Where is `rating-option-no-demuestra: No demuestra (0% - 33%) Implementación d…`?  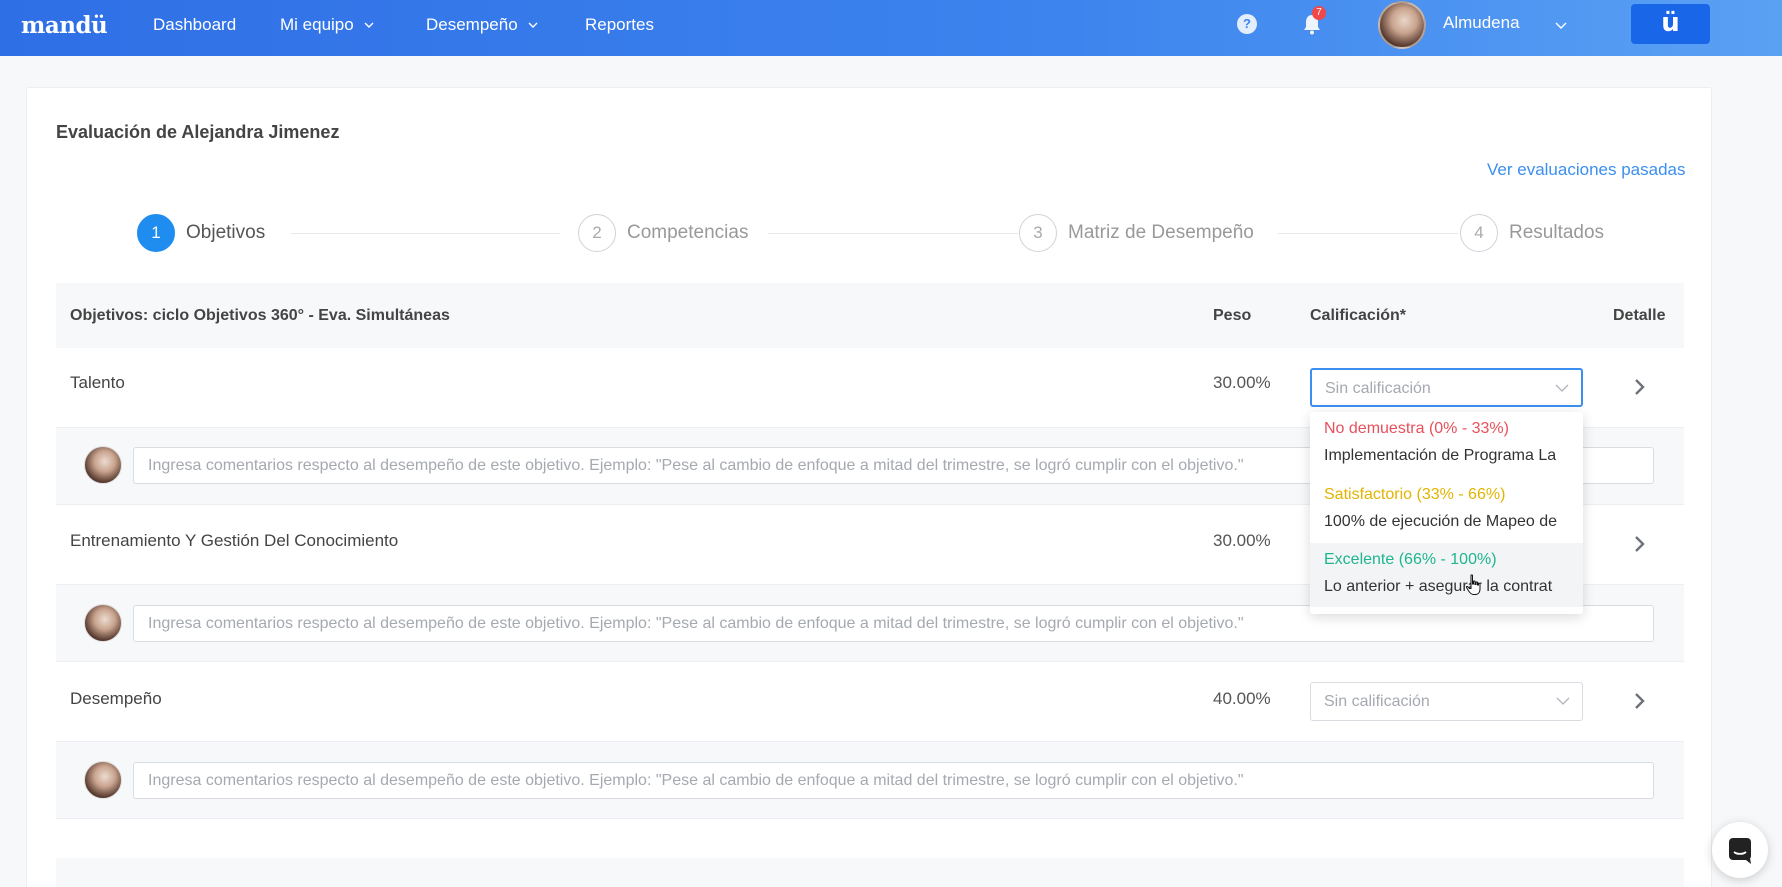
rating-option-no-demuestra: No demuestra (0% - 33%) Implementación d… is located at coordinates (1446, 444).